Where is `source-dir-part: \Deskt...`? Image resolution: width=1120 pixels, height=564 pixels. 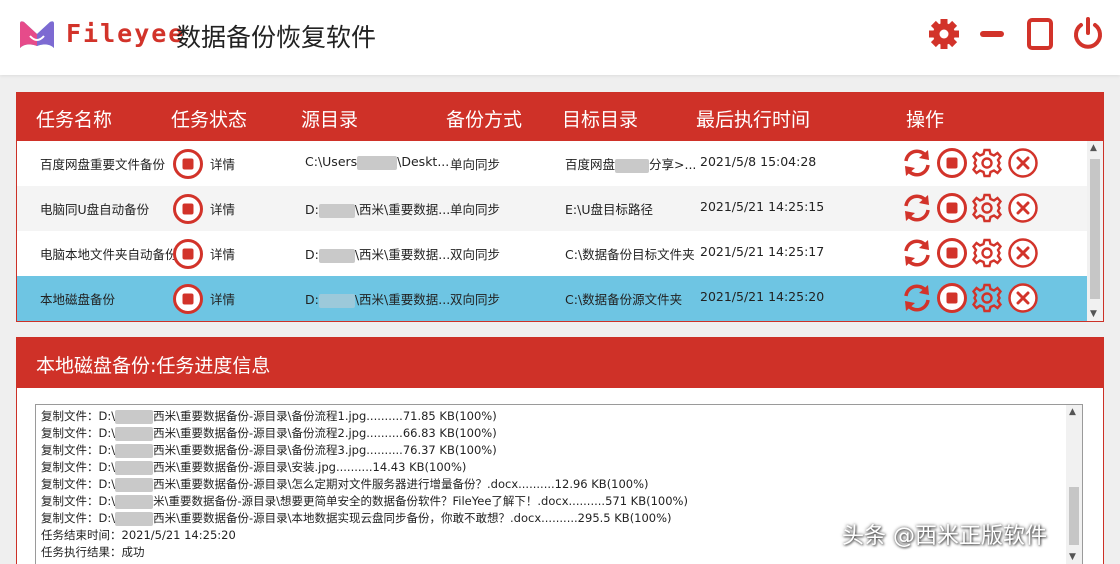
source-dir-part: \Deskt... is located at coordinates (423, 161).